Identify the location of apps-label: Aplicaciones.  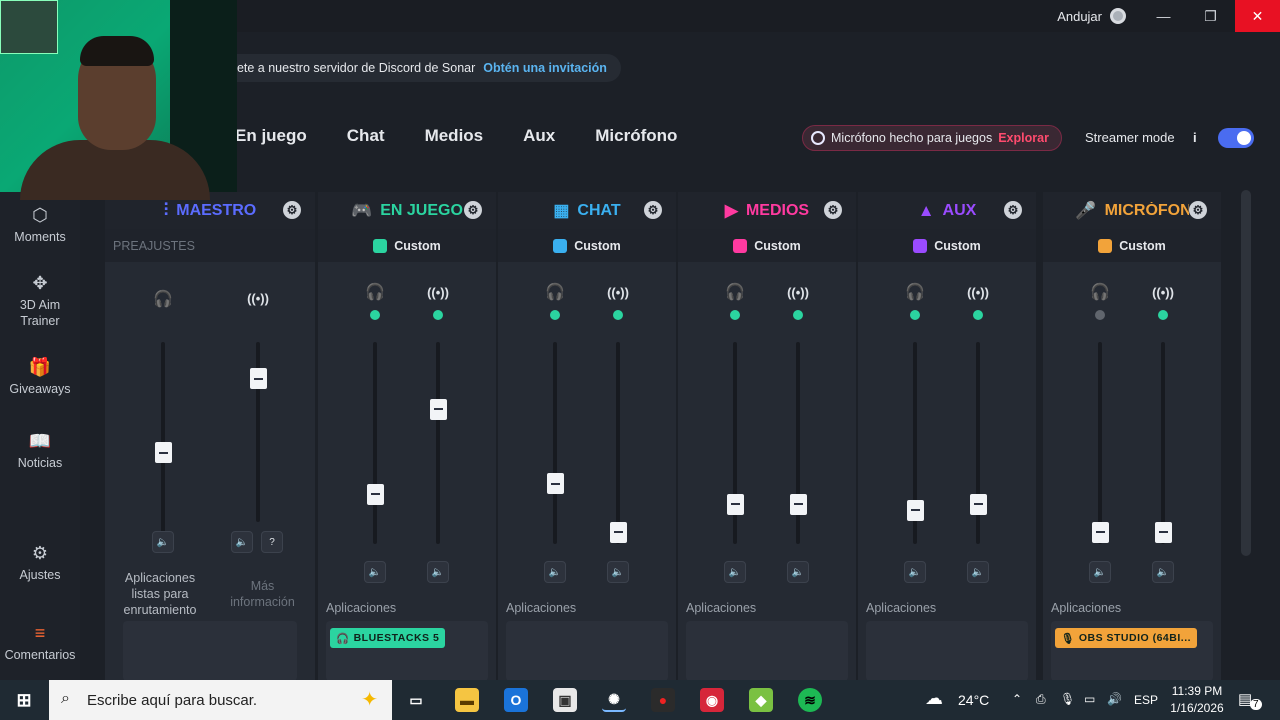
(361, 608).